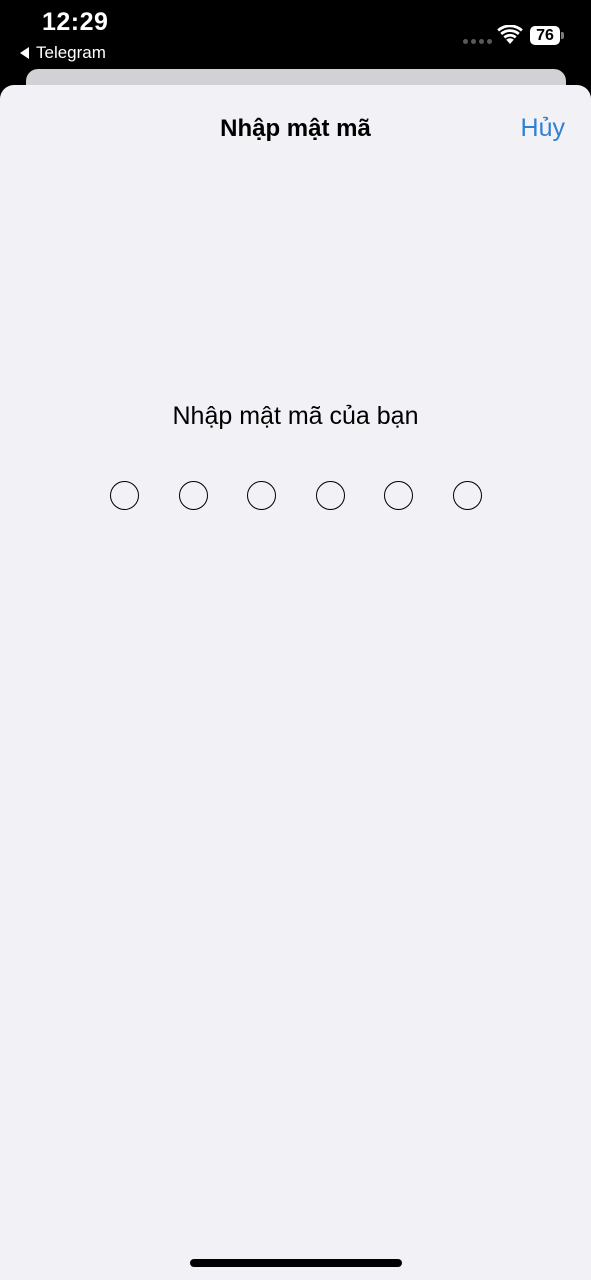 This screenshot has height=1280, width=591. I want to click on back-to-app-link: Telegram, so click(63, 53).